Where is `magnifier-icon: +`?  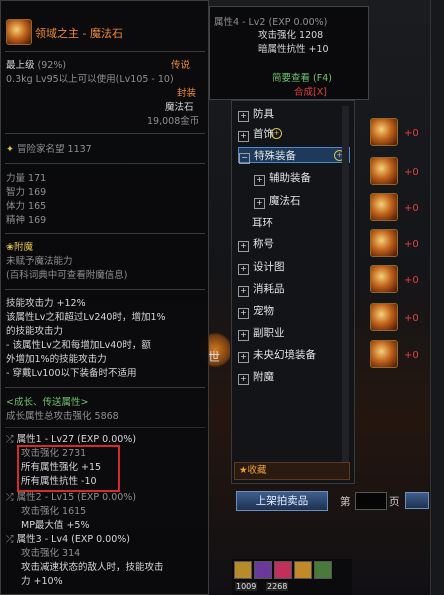 magnifier-icon: + is located at coordinates (276, 133).